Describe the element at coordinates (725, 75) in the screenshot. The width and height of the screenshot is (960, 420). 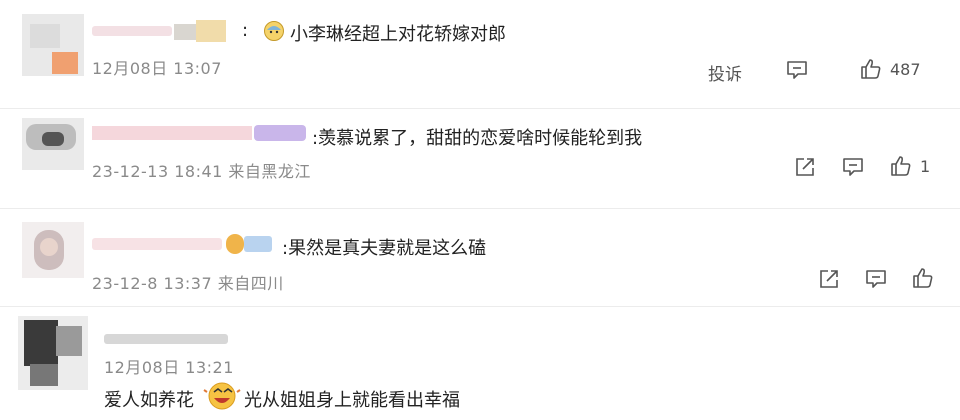
I see `report-label: 投诉` at that location.